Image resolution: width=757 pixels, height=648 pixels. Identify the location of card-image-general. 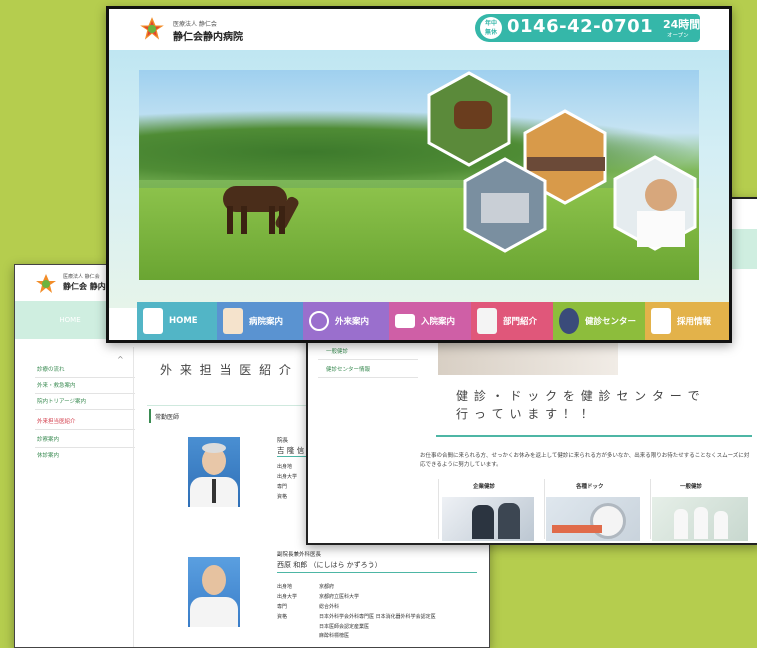
(700, 519).